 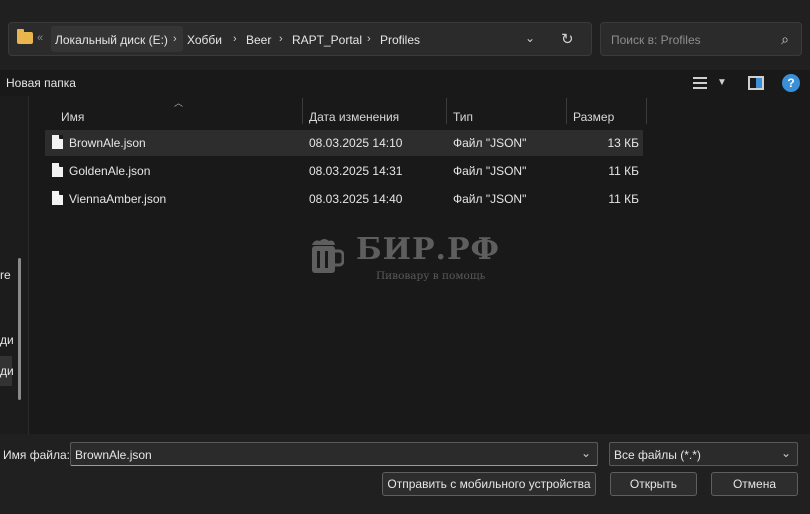 What do you see at coordinates (428, 249) in the screenshot?
I see `watermark-title: БИР.РФ` at bounding box center [428, 249].